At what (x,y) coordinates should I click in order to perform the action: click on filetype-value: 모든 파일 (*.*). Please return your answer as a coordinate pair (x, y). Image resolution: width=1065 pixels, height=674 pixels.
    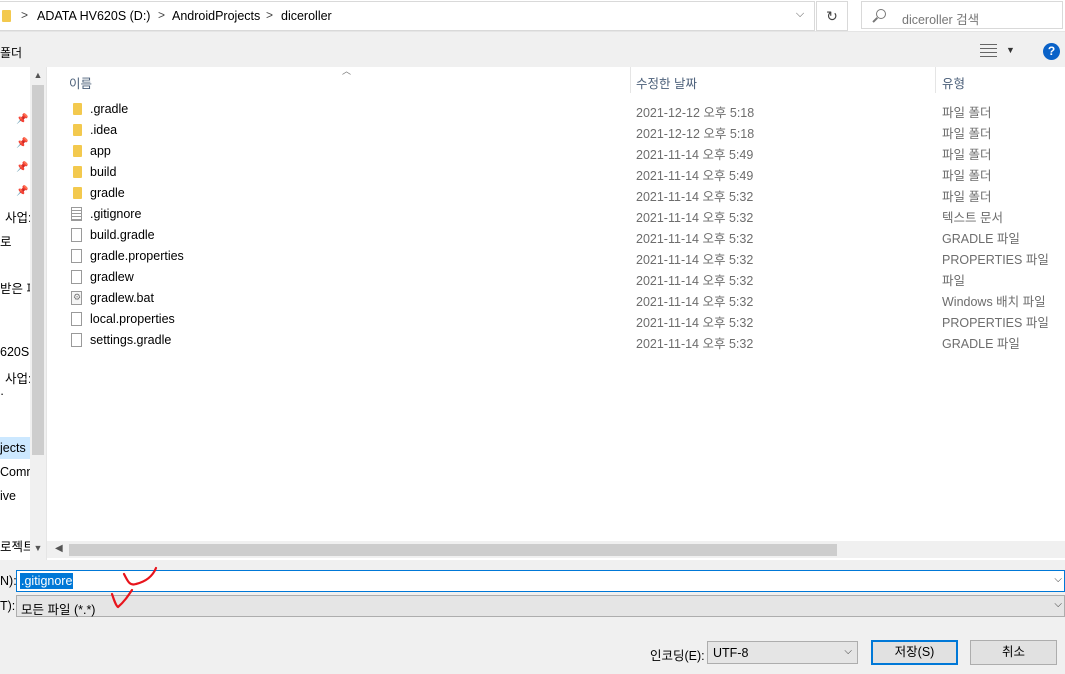
    Looking at the image, I should click on (58, 610).